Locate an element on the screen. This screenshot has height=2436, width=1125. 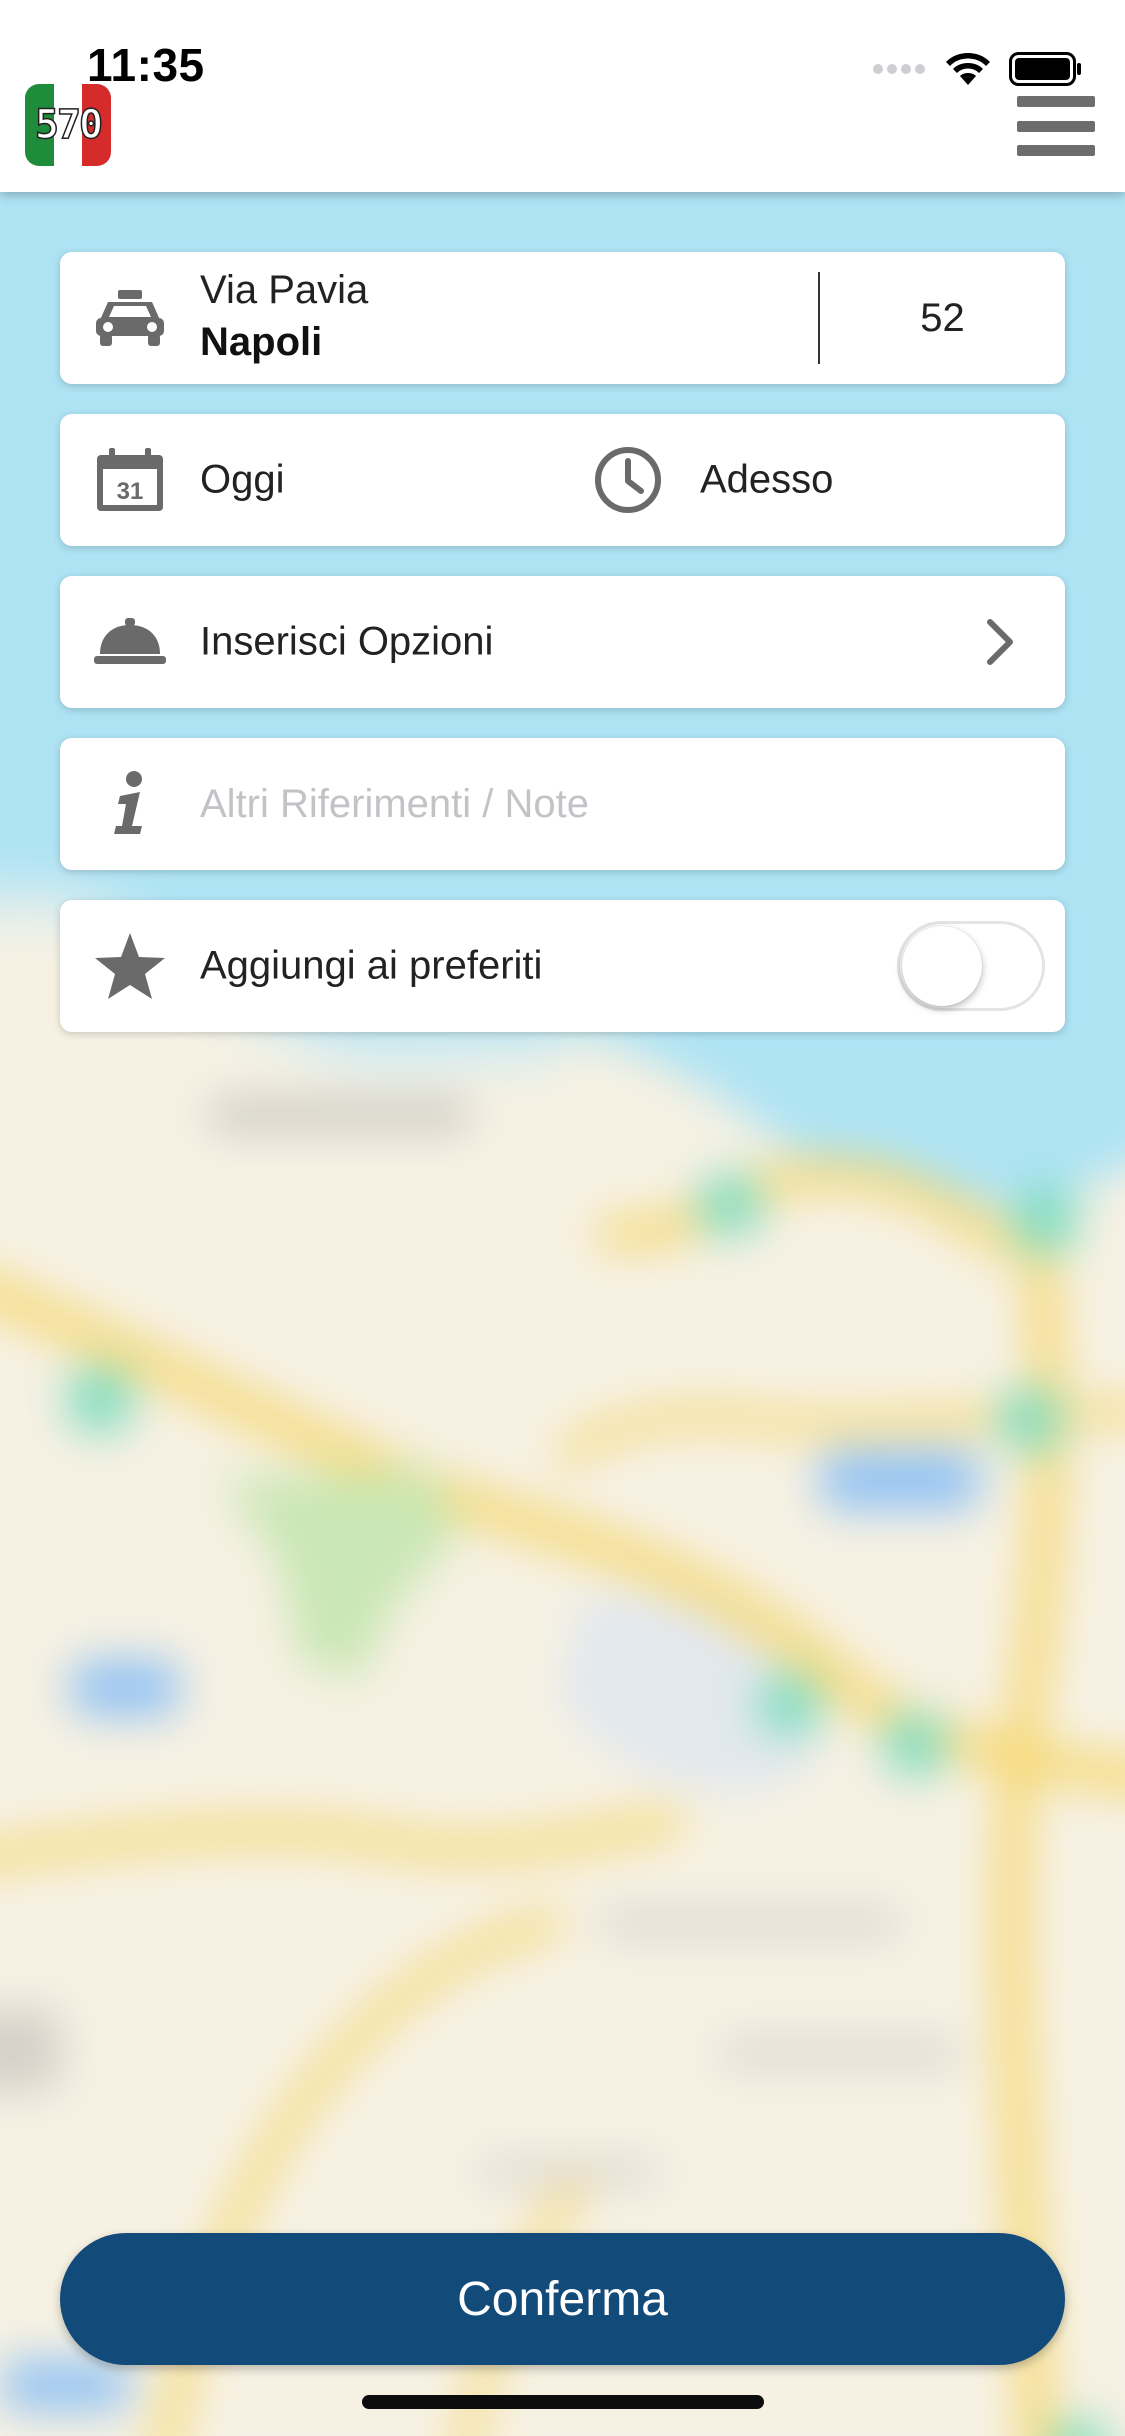
address-city: Napoli is located at coordinates (261, 342).